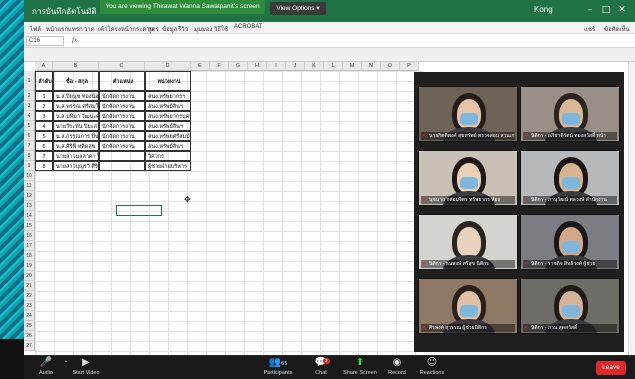 The height and width of the screenshot is (379, 635). Describe the element at coordinates (183, 29) in the screenshot. I see `tab-review: รีวิว` at that location.